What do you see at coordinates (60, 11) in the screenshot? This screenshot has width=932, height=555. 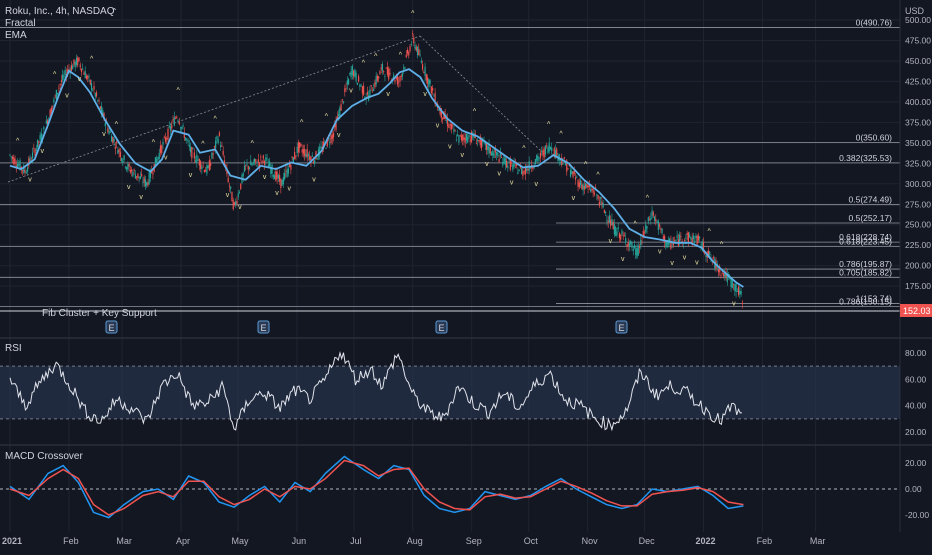 I see `chart-title: Roku, Inc., 4h, NASDAQ` at bounding box center [60, 11].